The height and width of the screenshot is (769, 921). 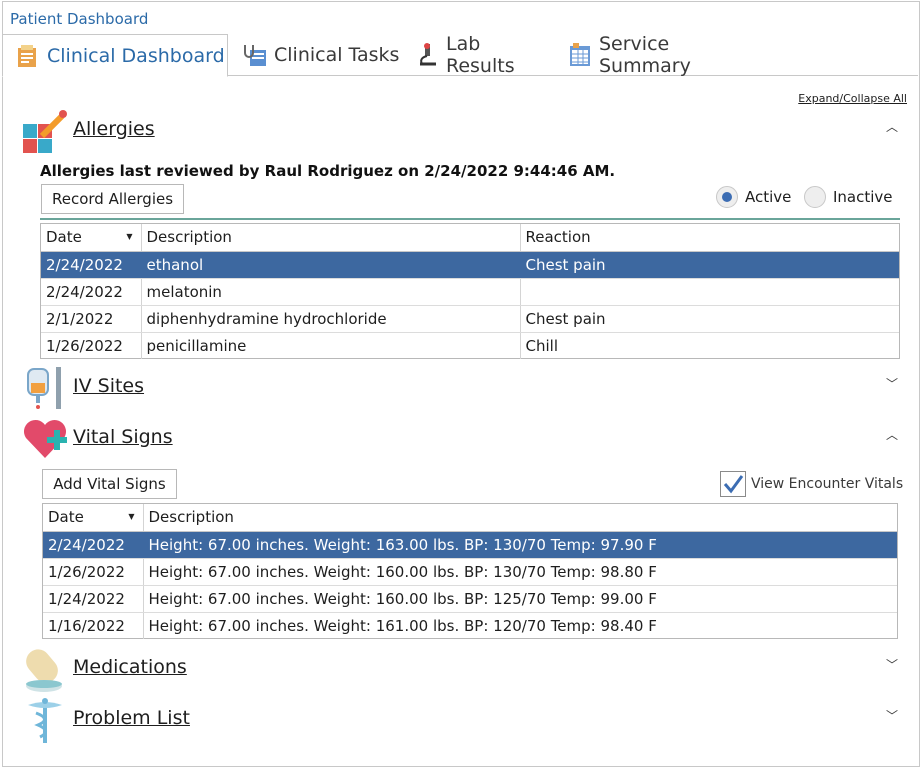 I want to click on cell-date: 1/24/2022, so click(x=93, y=599).